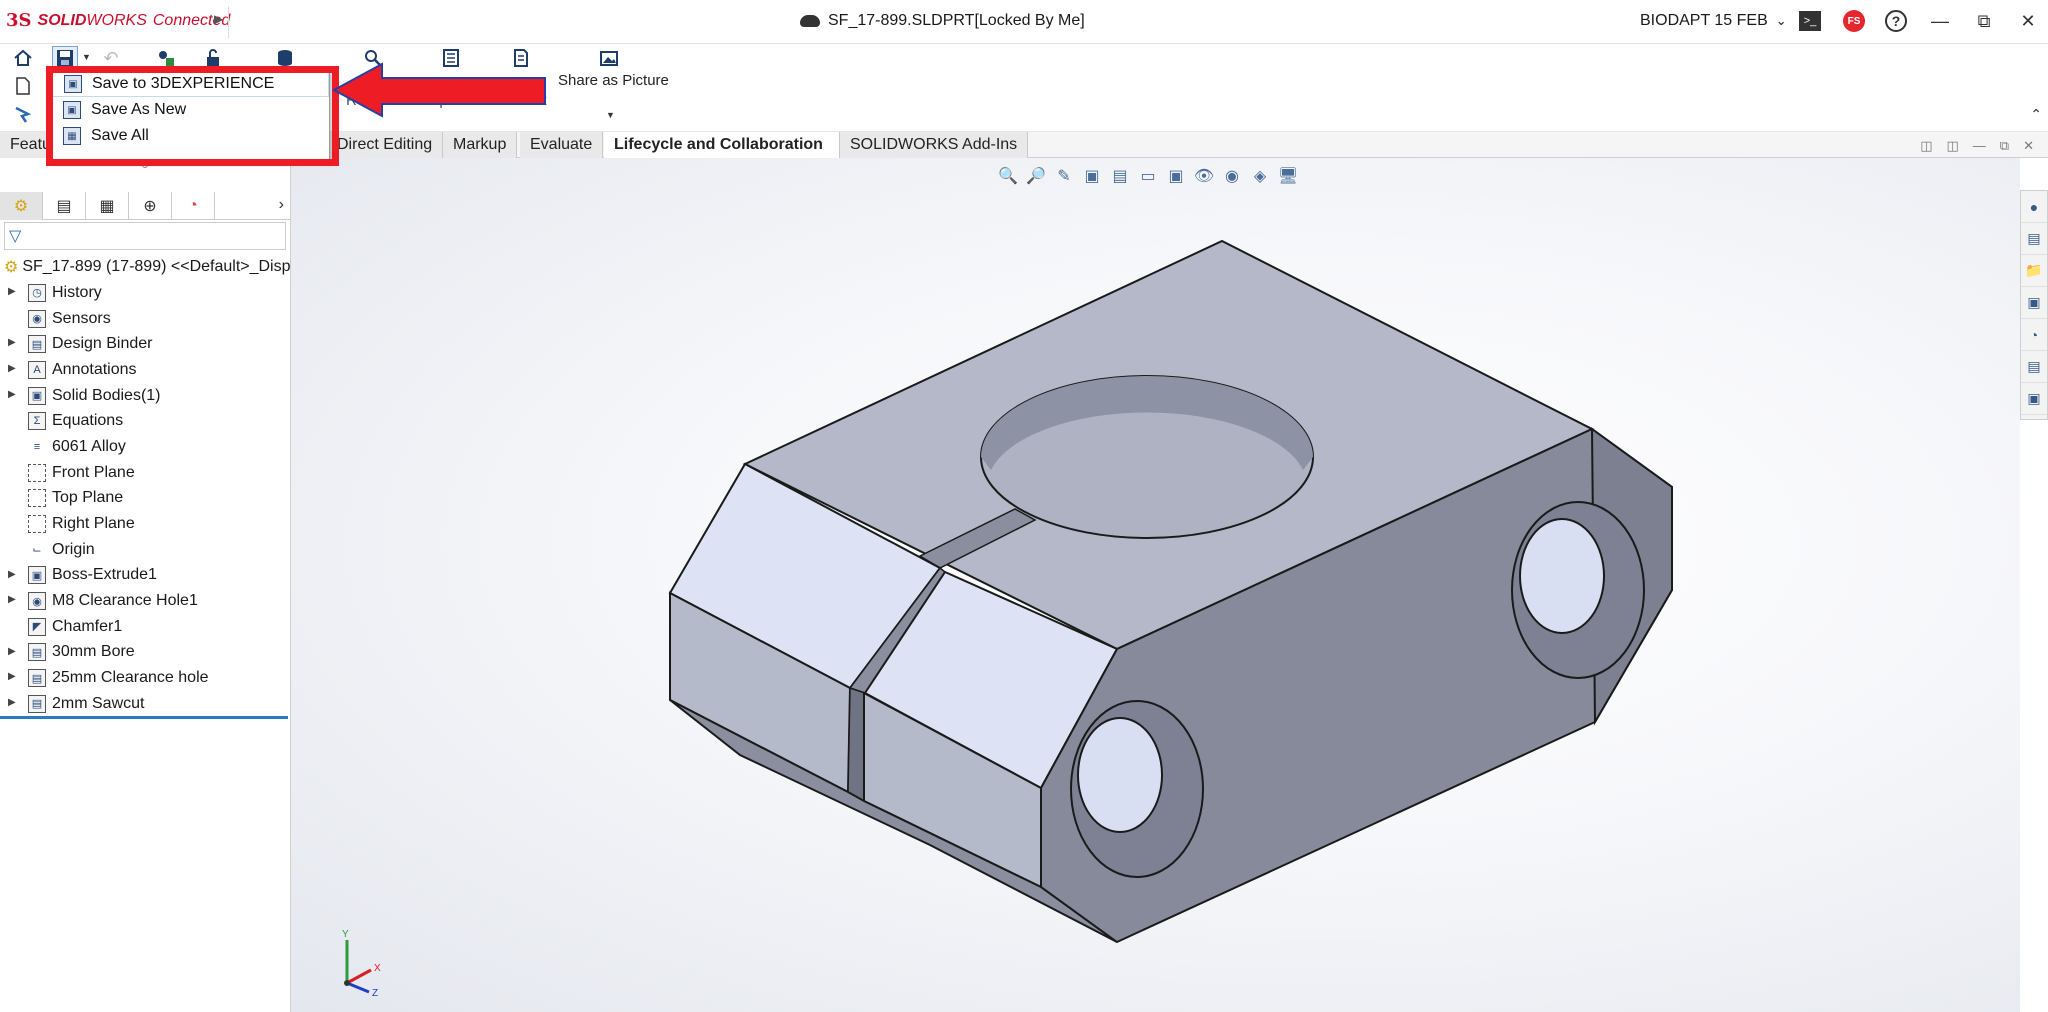  What do you see at coordinates (86, 57) in the screenshot?
I see `save-dropdown-arrow-icon: ▼` at bounding box center [86, 57].